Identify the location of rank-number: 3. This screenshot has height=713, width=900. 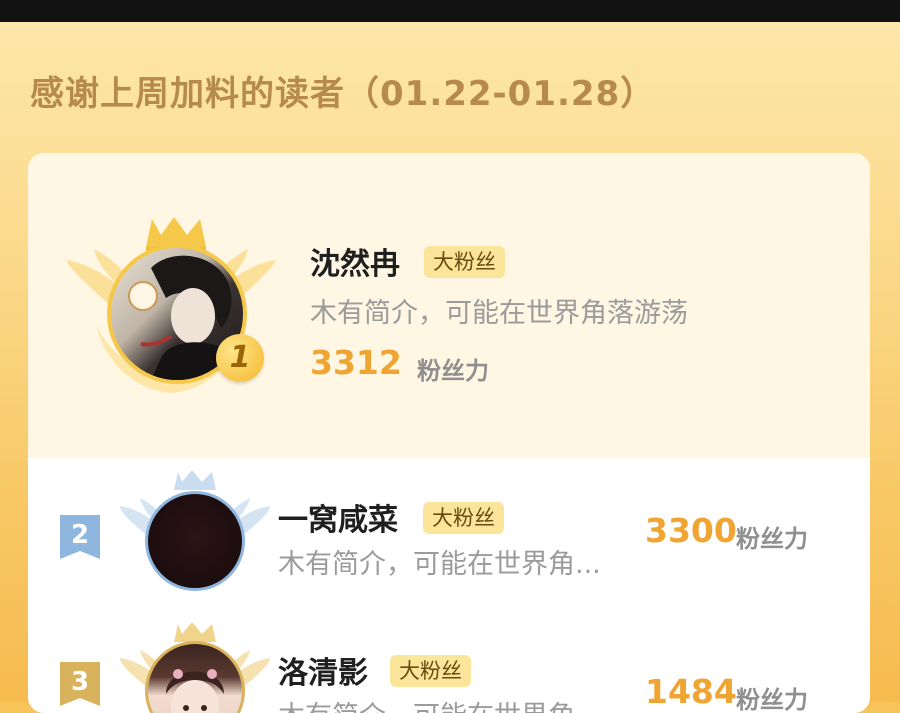
(80, 682).